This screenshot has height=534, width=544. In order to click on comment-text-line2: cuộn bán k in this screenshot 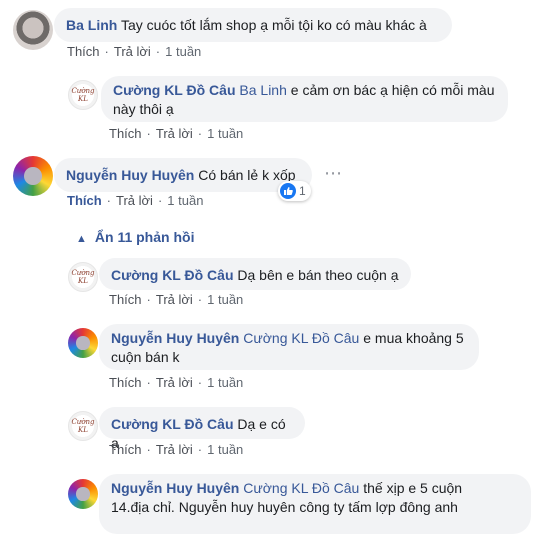, I will do `click(145, 357)`.